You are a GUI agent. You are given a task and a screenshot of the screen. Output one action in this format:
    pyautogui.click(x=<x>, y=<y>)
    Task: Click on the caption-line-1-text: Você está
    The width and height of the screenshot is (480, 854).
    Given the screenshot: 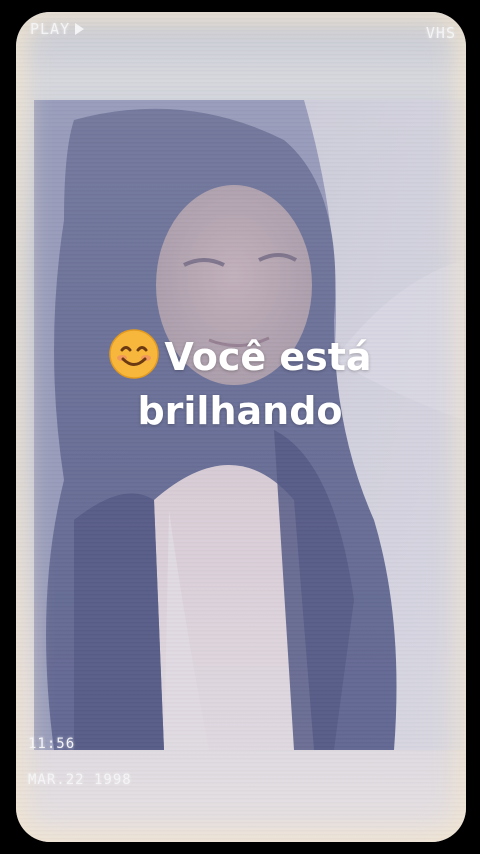 What is the action you would take?
    pyautogui.click(x=268, y=357)
    